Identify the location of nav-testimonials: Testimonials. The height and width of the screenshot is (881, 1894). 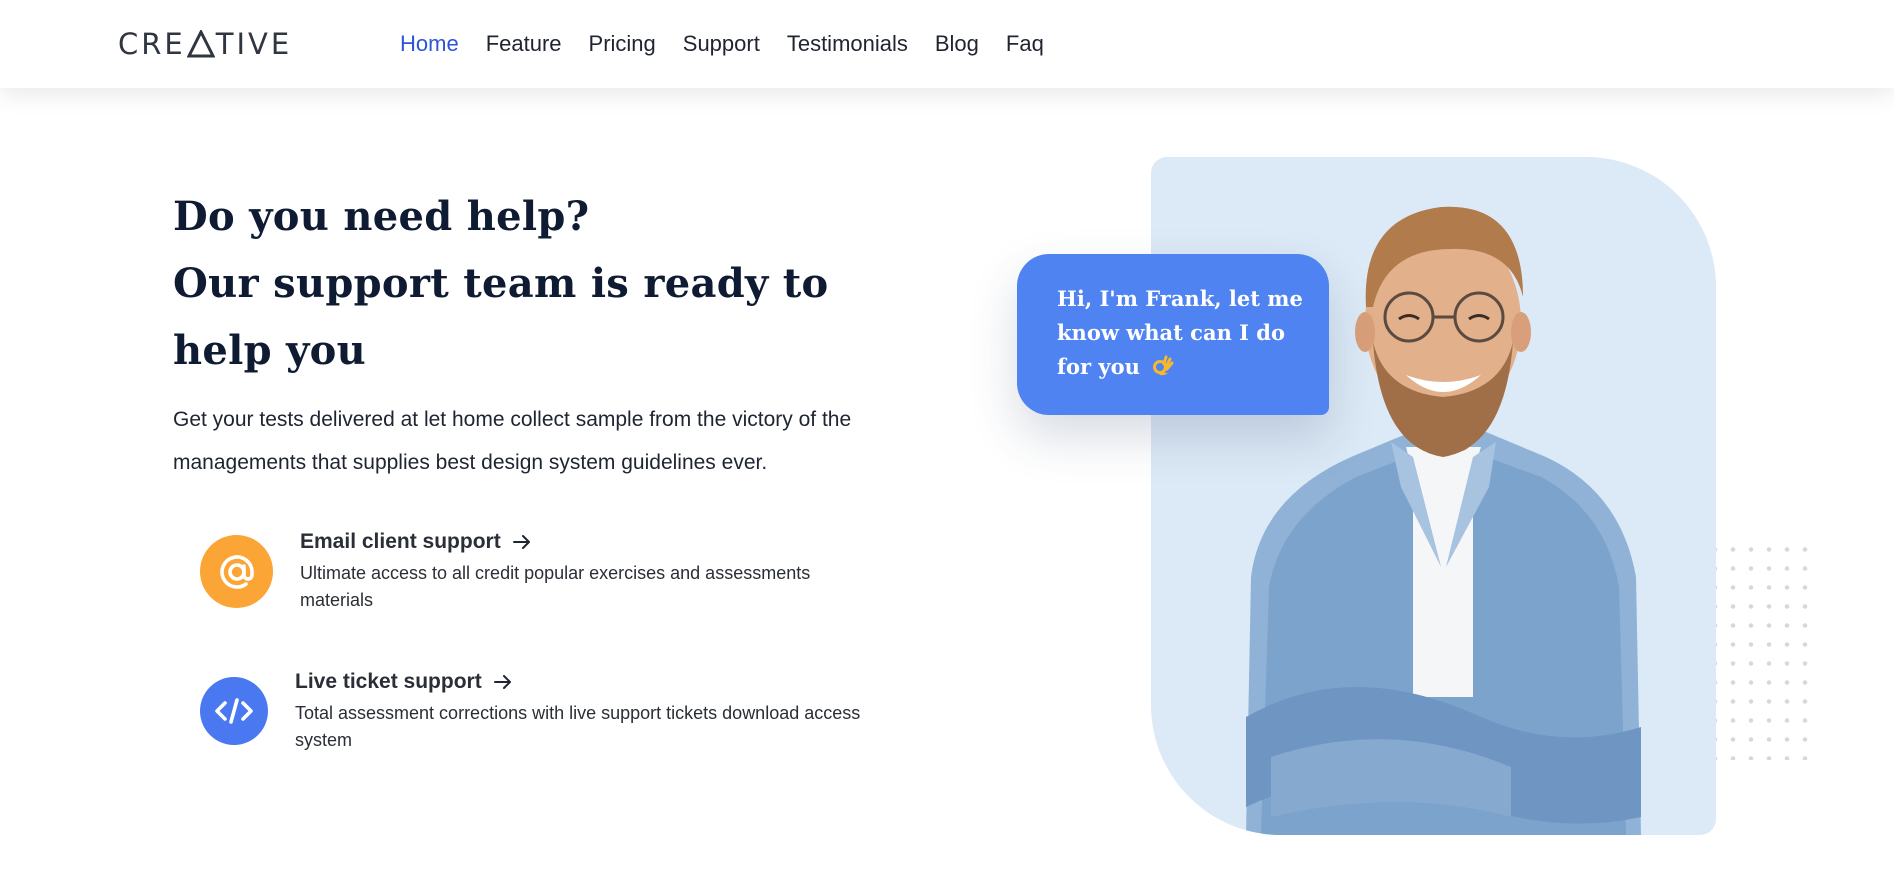
(847, 44).